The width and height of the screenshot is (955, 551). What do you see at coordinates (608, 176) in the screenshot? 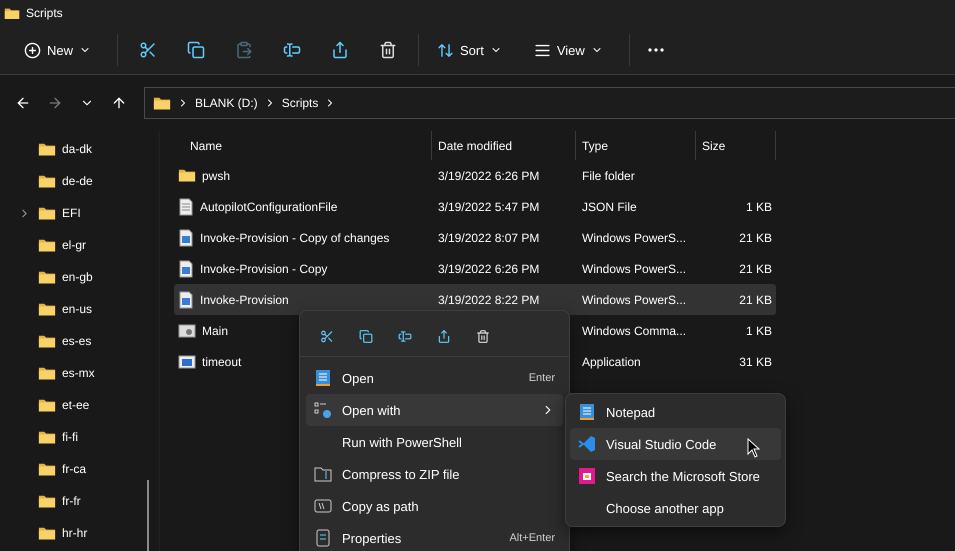
I see `type-cell-text: File folder` at bounding box center [608, 176].